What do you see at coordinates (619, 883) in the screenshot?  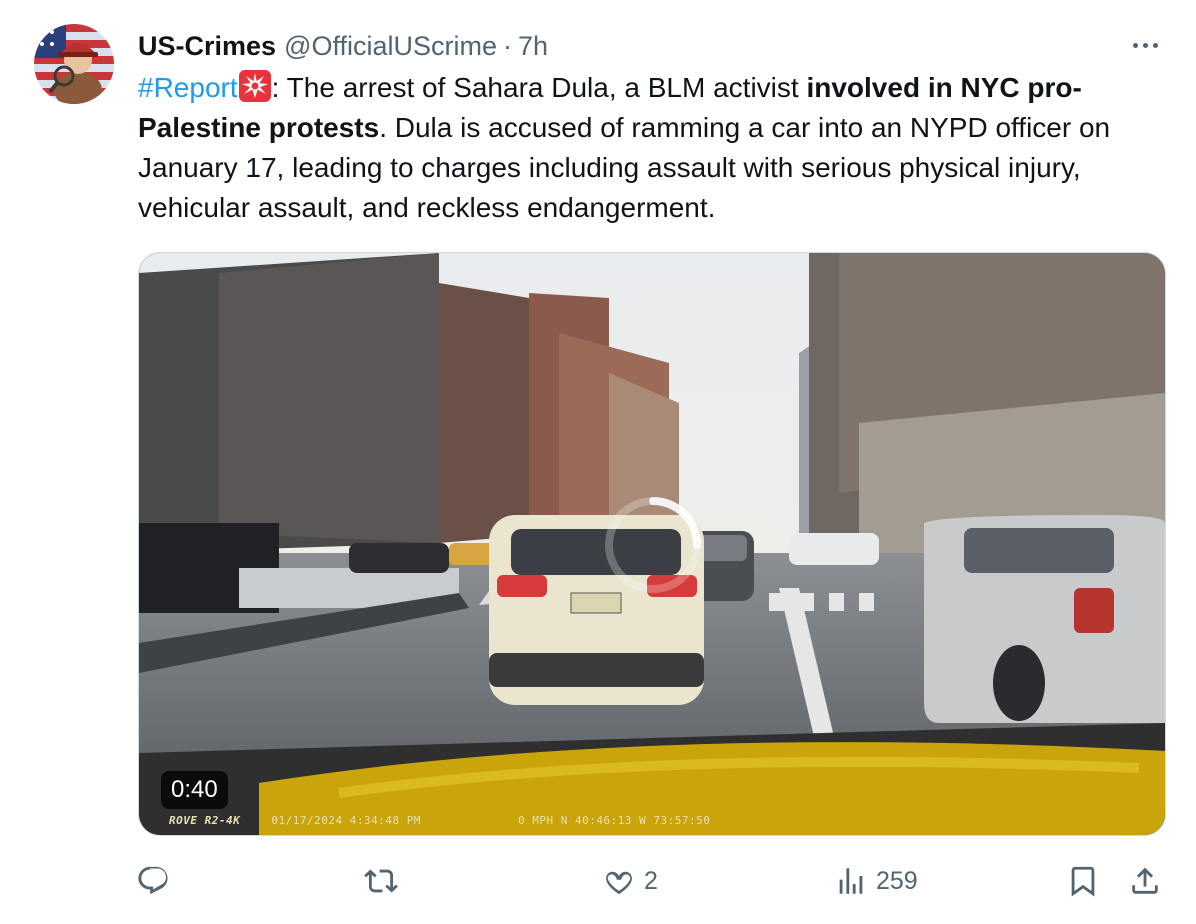 I see `heart-icon` at bounding box center [619, 883].